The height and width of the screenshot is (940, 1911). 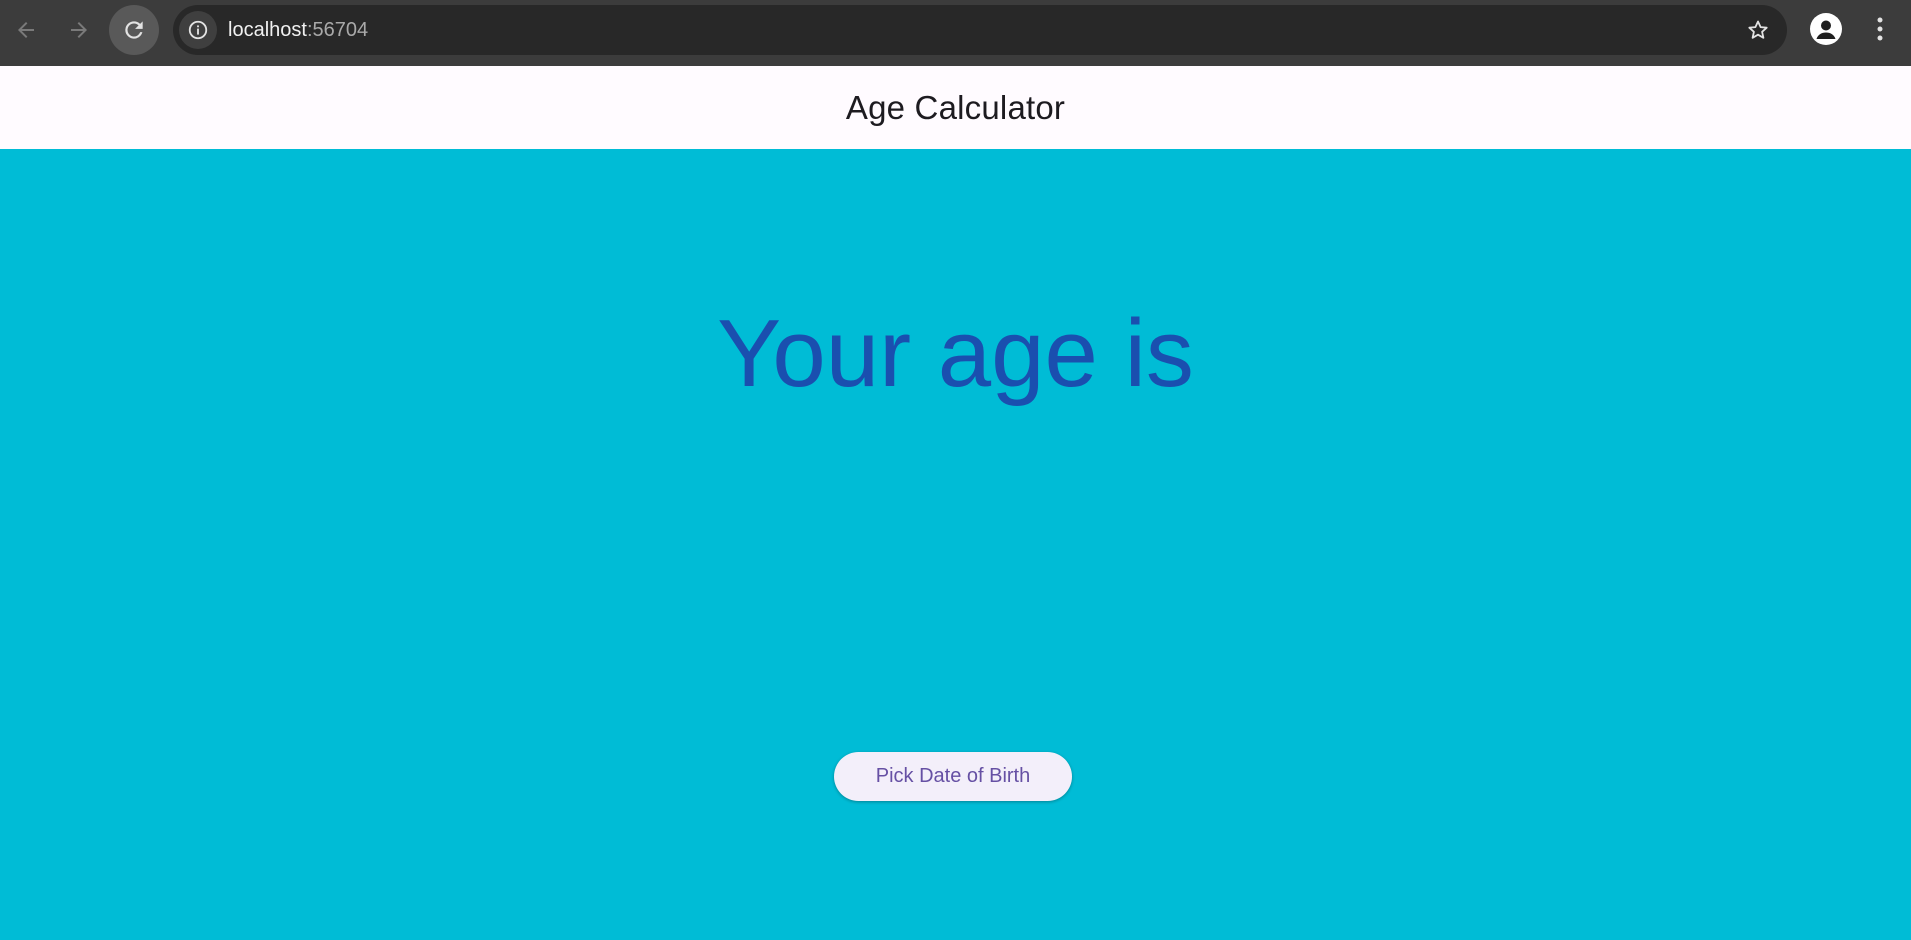 I want to click on reload-icon, so click(x=134, y=30).